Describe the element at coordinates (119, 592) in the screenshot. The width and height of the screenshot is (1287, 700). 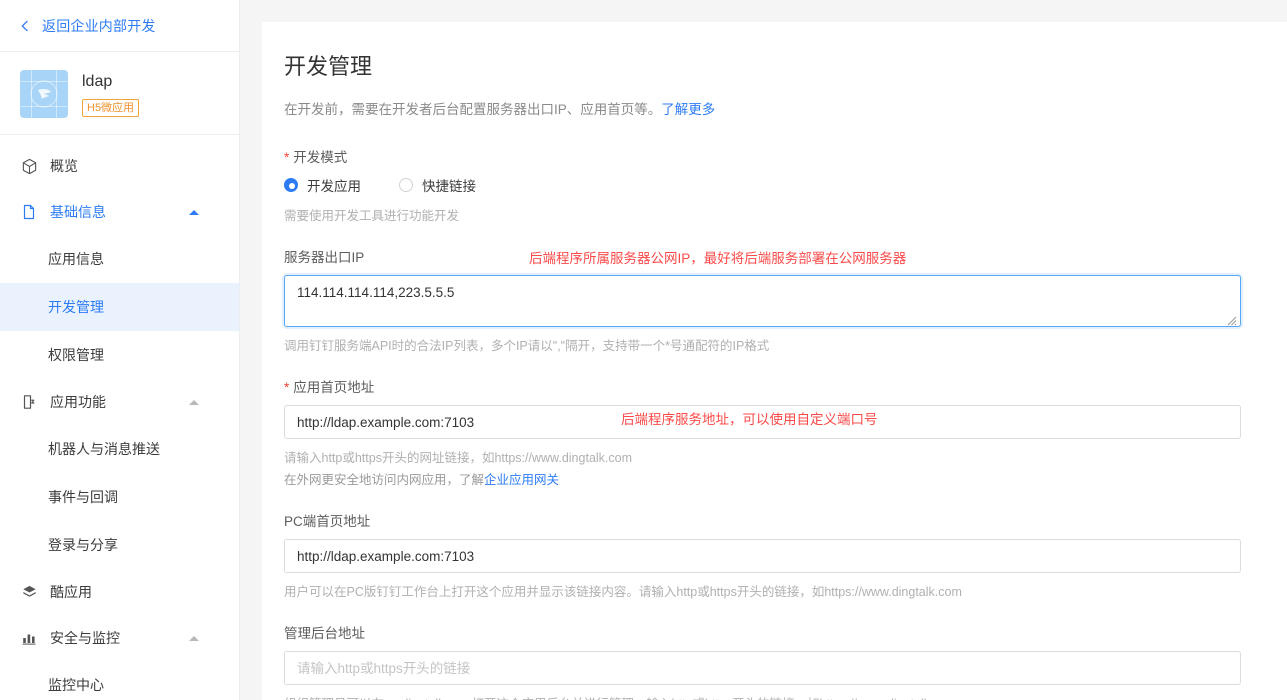
I see `sidebar-item-cool-app: 酷应用` at that location.